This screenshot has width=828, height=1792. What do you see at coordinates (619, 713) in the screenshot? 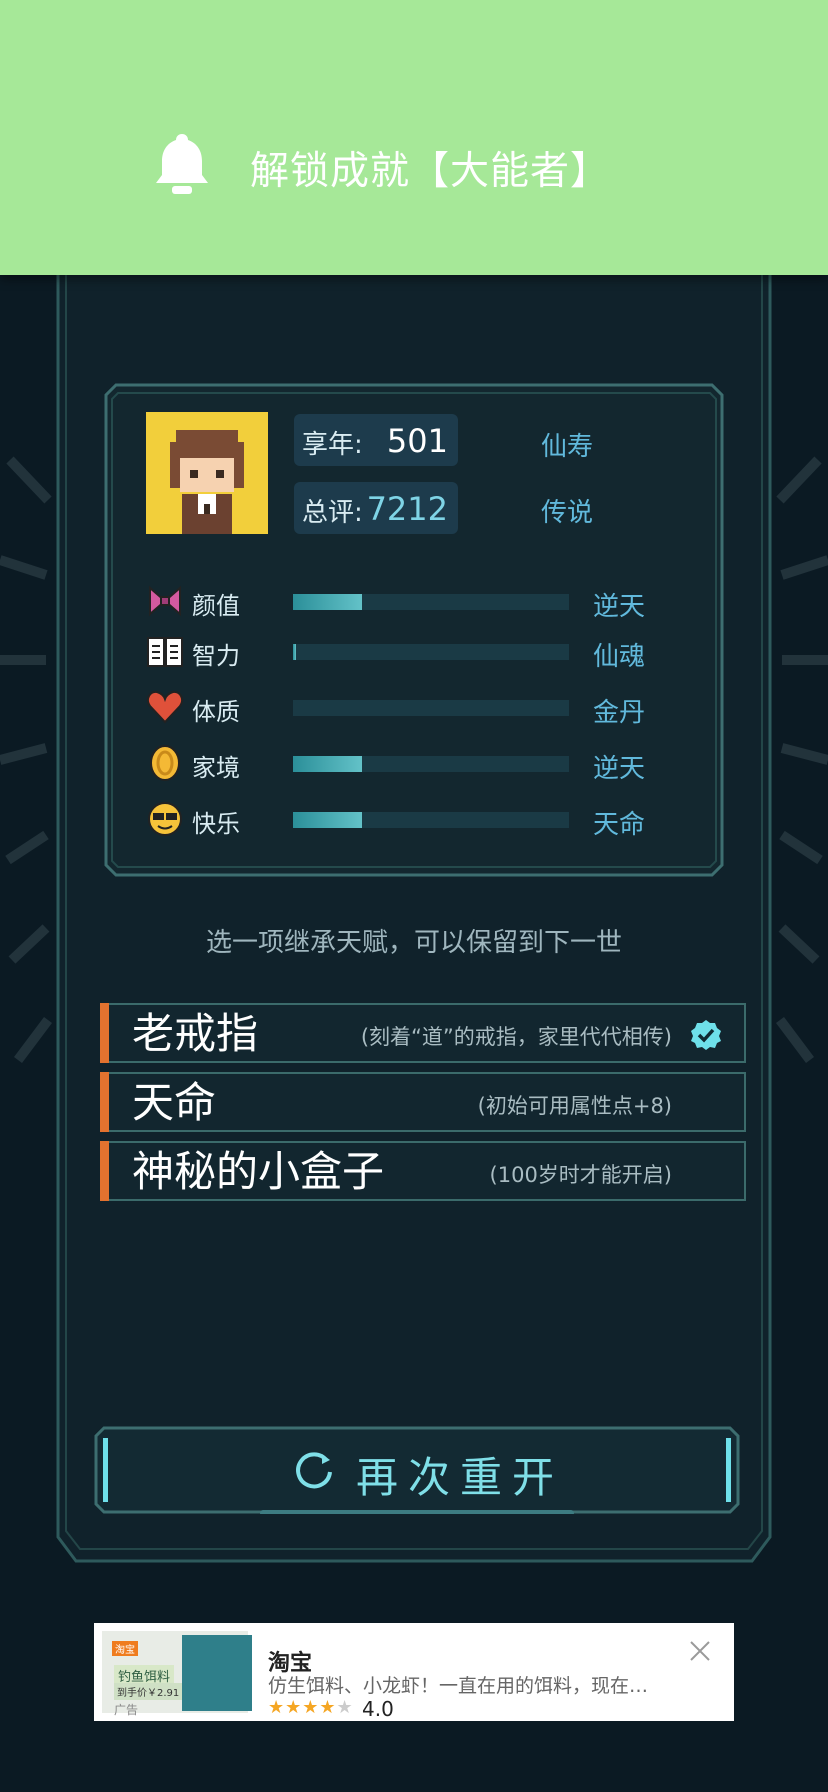
I see `attr-grade-physique: 金丹` at bounding box center [619, 713].